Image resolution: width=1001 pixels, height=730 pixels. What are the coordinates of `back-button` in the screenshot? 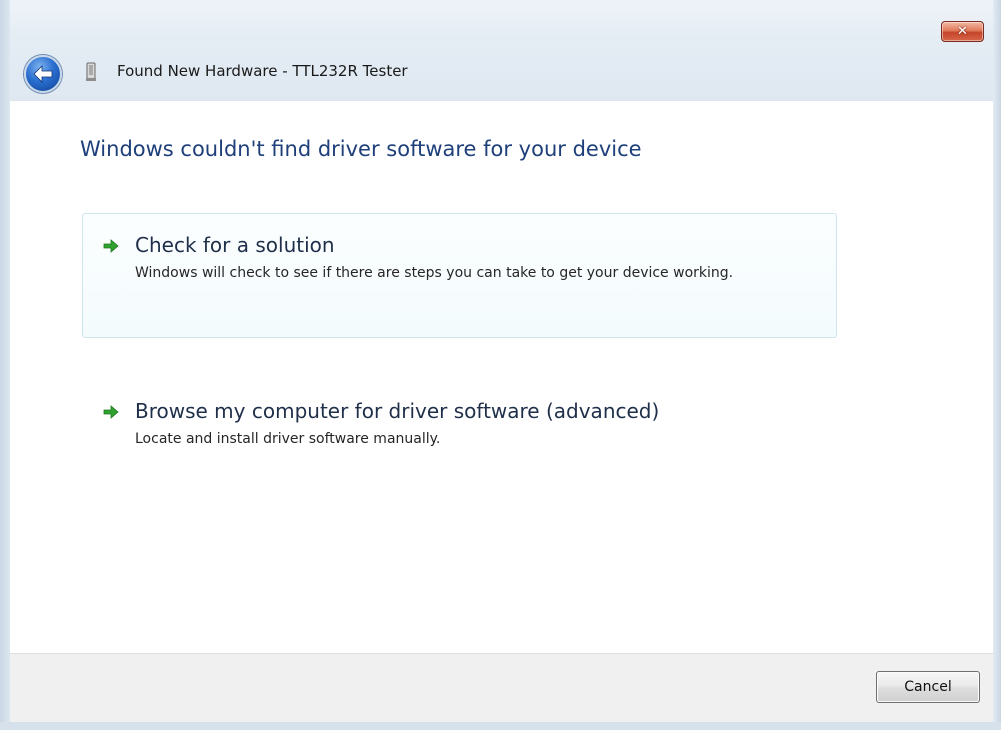 It's located at (43, 74).